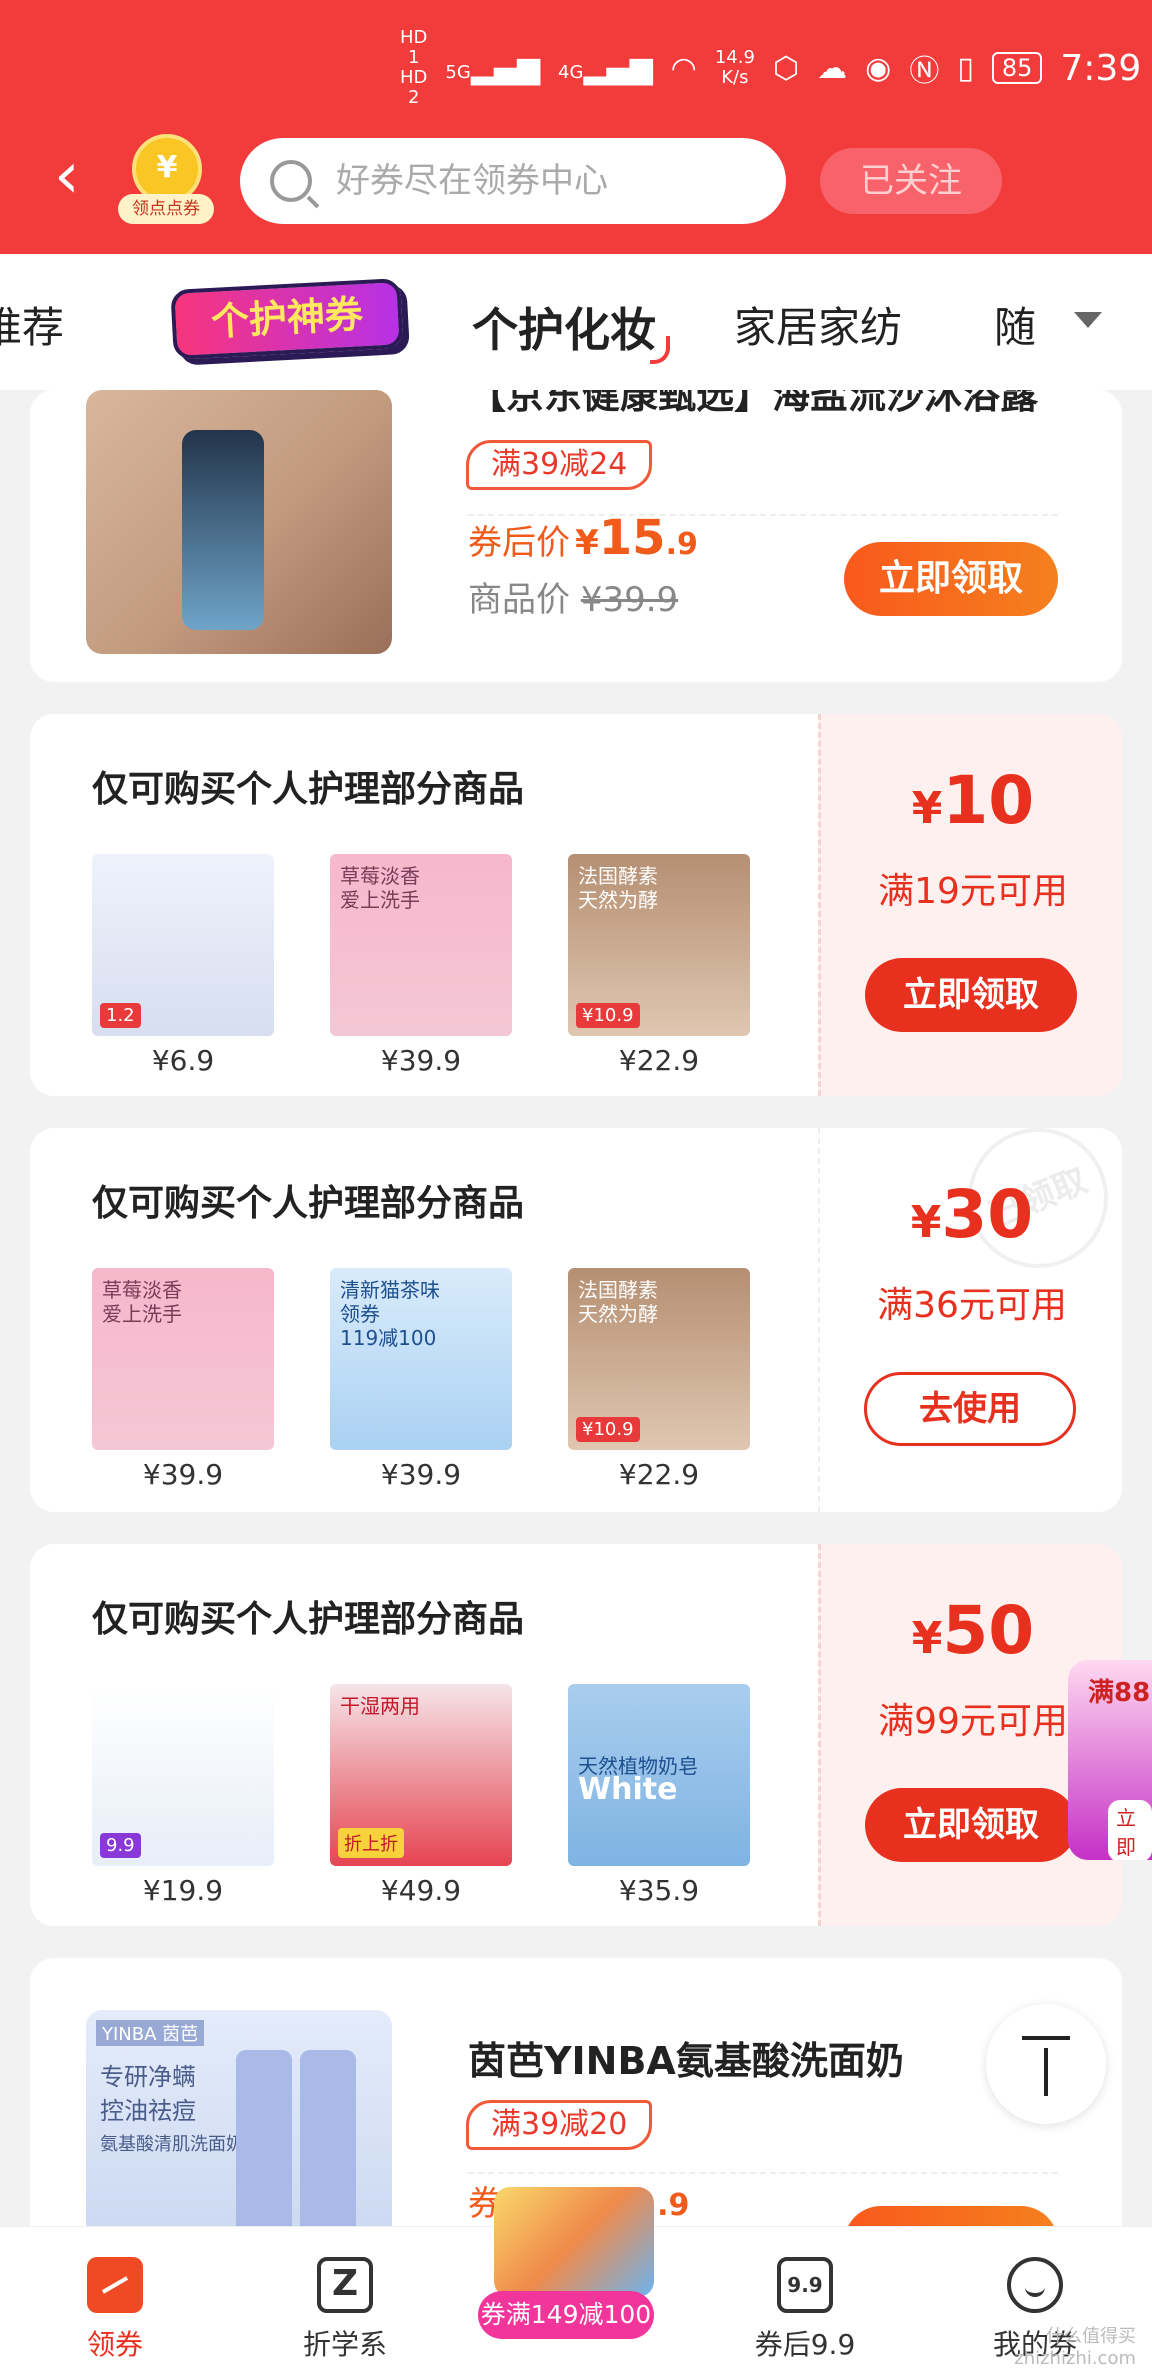 The width and height of the screenshot is (1152, 2376). What do you see at coordinates (1110, 1760) in the screenshot?
I see `floating-gift-banner: 满88 立即` at bounding box center [1110, 1760].